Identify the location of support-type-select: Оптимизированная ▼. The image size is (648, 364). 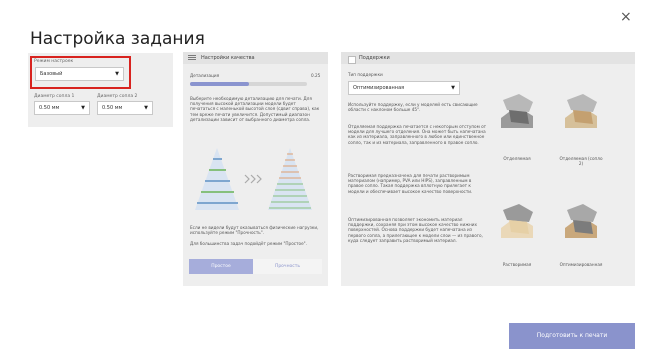
(404, 88).